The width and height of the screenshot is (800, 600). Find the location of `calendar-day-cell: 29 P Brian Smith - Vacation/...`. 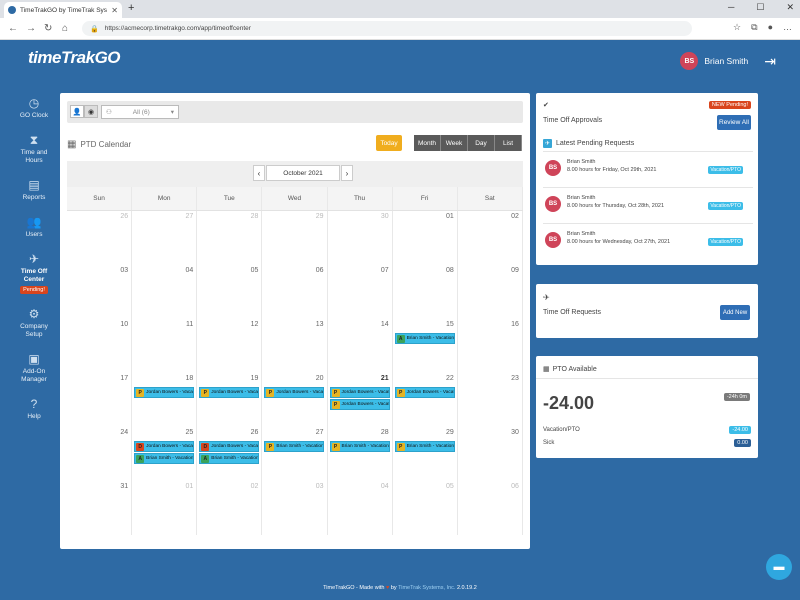

calendar-day-cell: 29 P Brian Smith - Vacation/... is located at coordinates (425, 454).